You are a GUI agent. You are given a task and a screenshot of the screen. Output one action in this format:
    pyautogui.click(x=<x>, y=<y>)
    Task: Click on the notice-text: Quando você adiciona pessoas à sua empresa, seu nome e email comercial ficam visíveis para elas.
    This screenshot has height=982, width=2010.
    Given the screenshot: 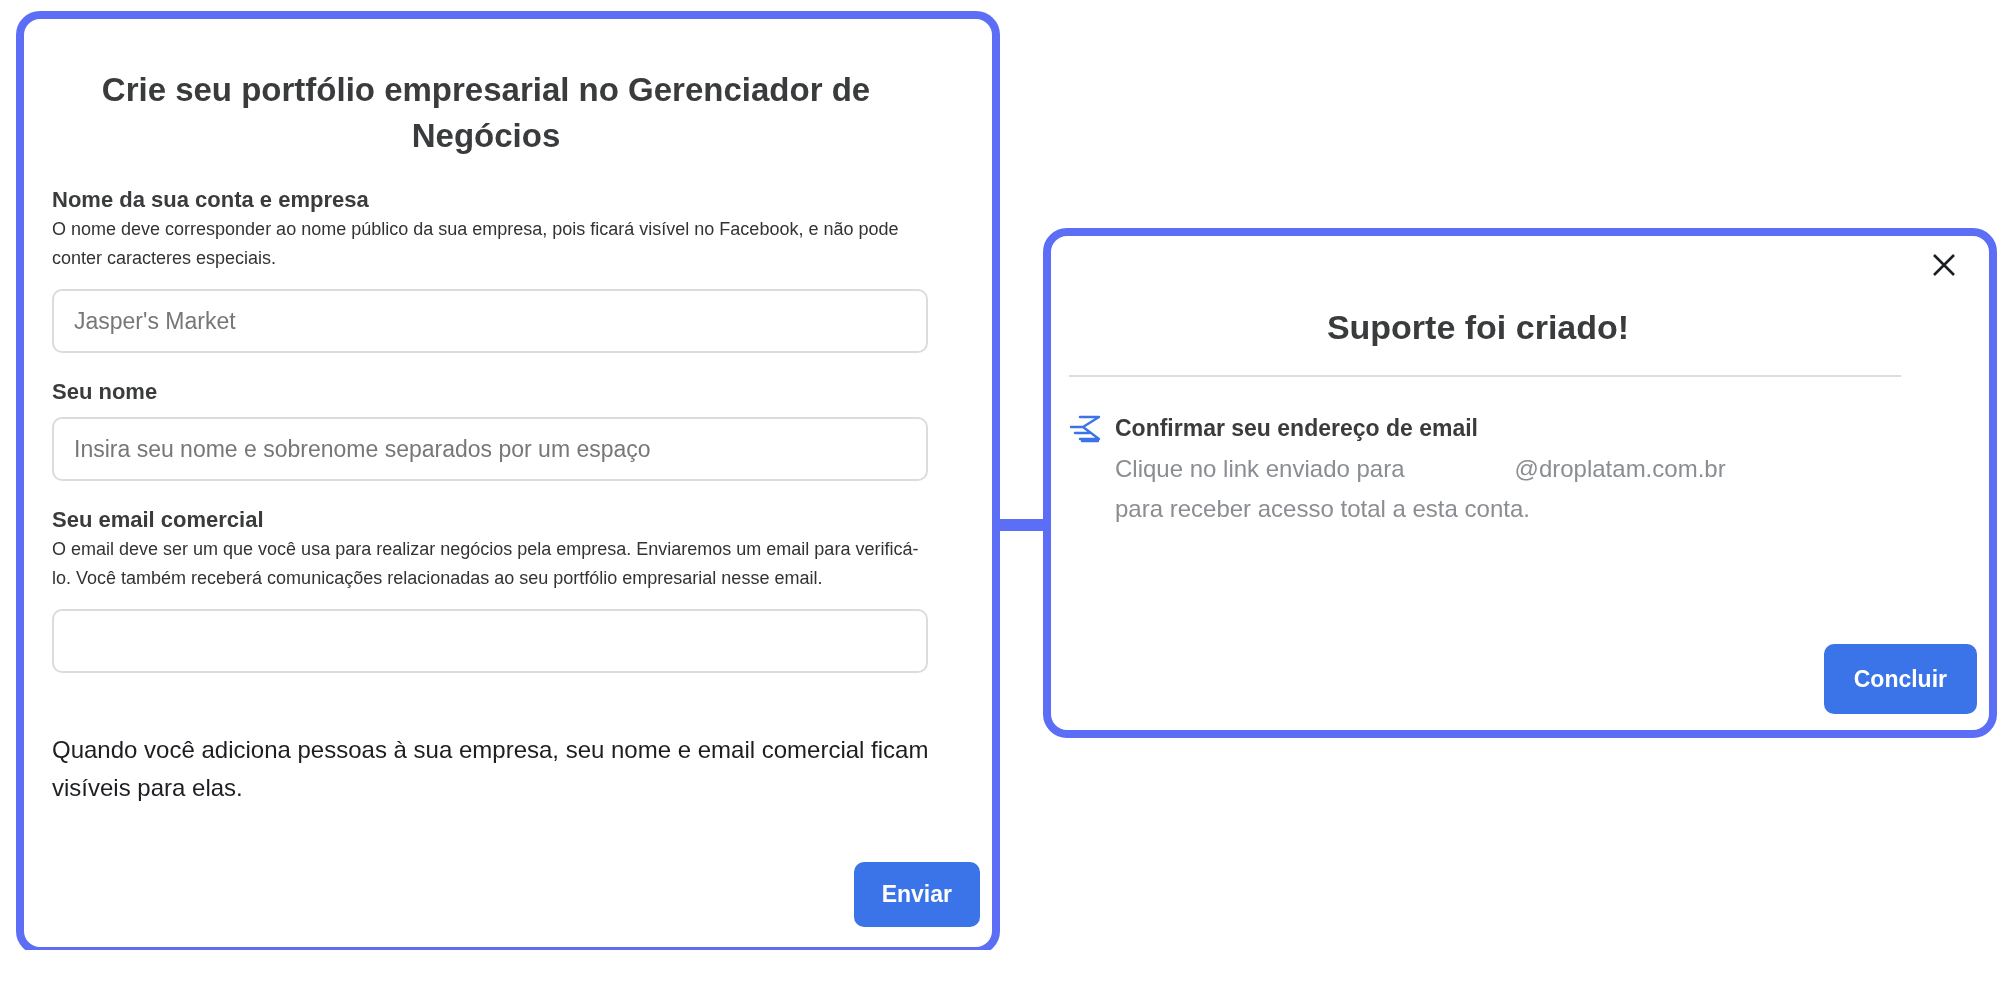 What is the action you would take?
    pyautogui.click(x=491, y=769)
    